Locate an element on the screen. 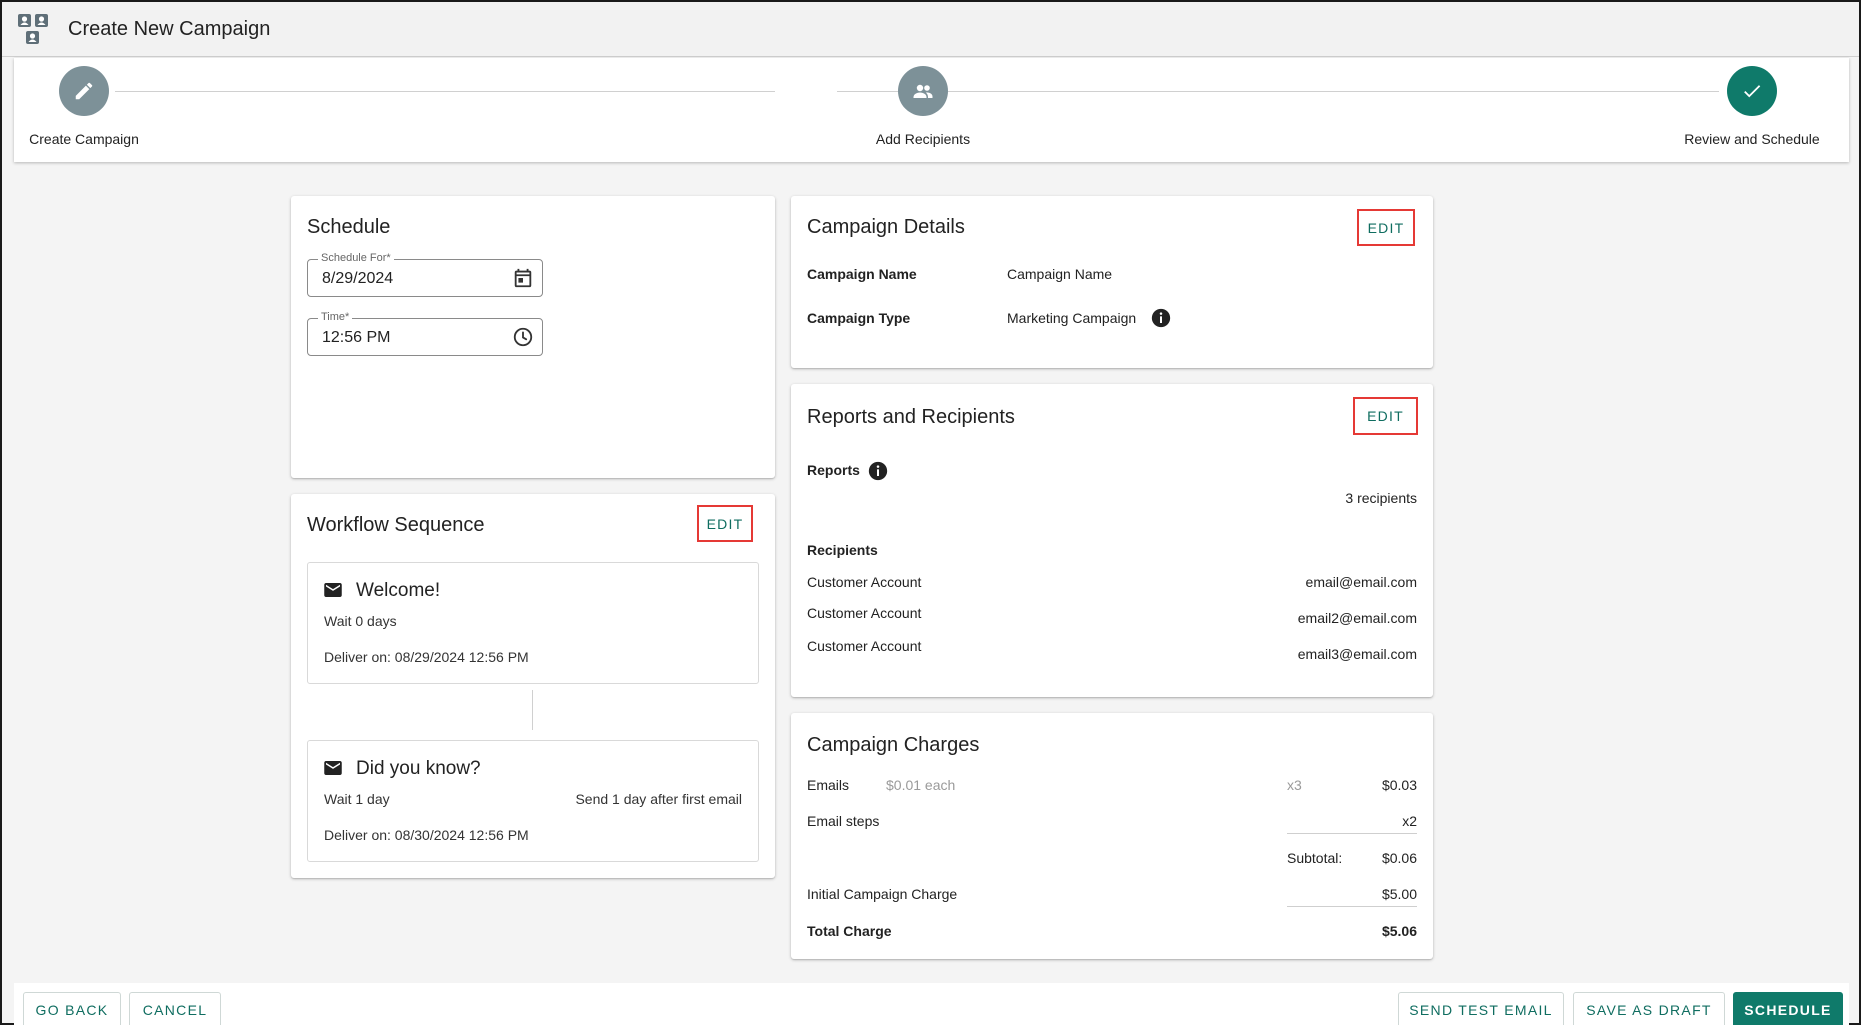  go-back-button: GO BACK is located at coordinates (72, 1008).